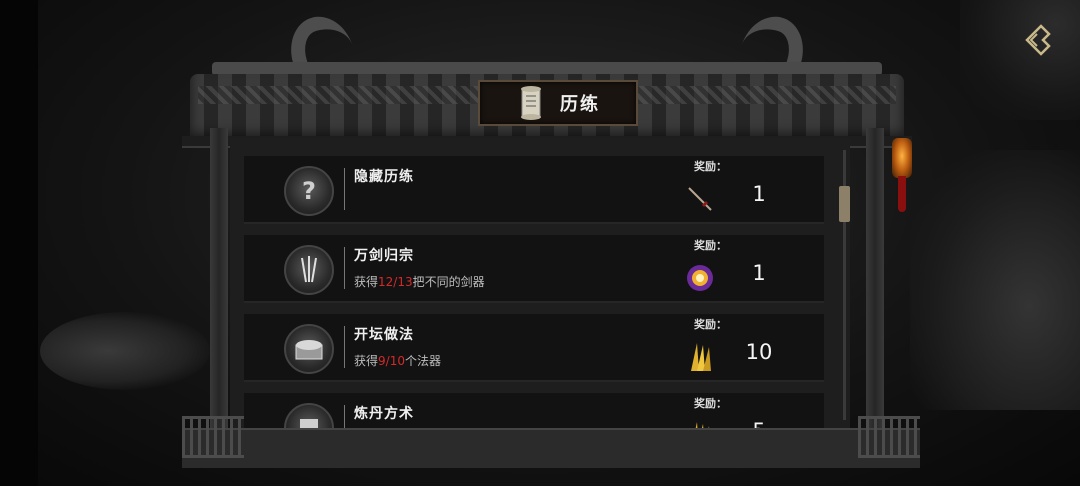 This screenshot has height=486, width=1080. I want to click on golden-feathers-icon, so click(700, 357).